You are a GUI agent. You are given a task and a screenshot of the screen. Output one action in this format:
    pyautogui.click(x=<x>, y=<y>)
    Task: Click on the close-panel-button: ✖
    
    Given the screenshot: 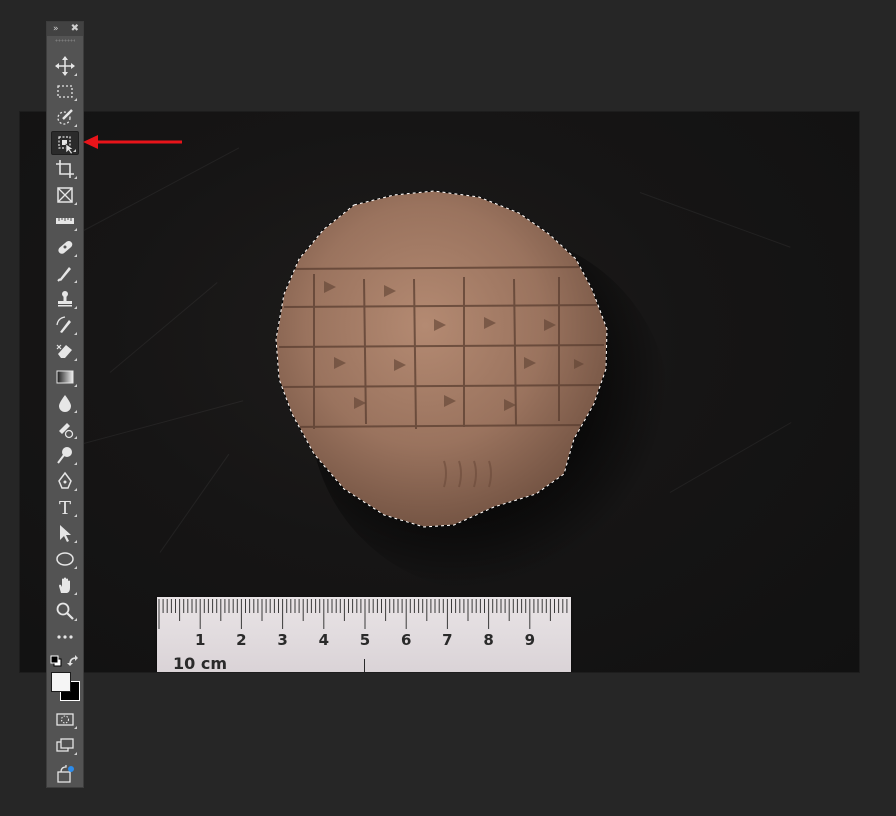 What is the action you would take?
    pyautogui.click(x=75, y=29)
    